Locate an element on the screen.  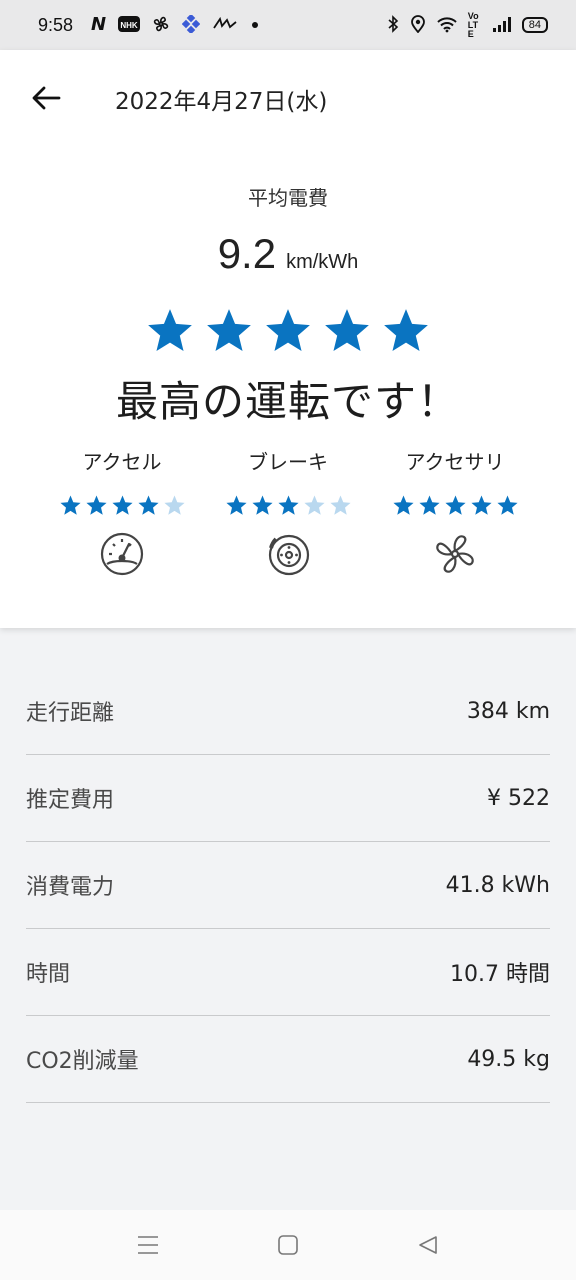
avg-efficiency: 9.2 km/kWh is located at coordinates (288, 254).